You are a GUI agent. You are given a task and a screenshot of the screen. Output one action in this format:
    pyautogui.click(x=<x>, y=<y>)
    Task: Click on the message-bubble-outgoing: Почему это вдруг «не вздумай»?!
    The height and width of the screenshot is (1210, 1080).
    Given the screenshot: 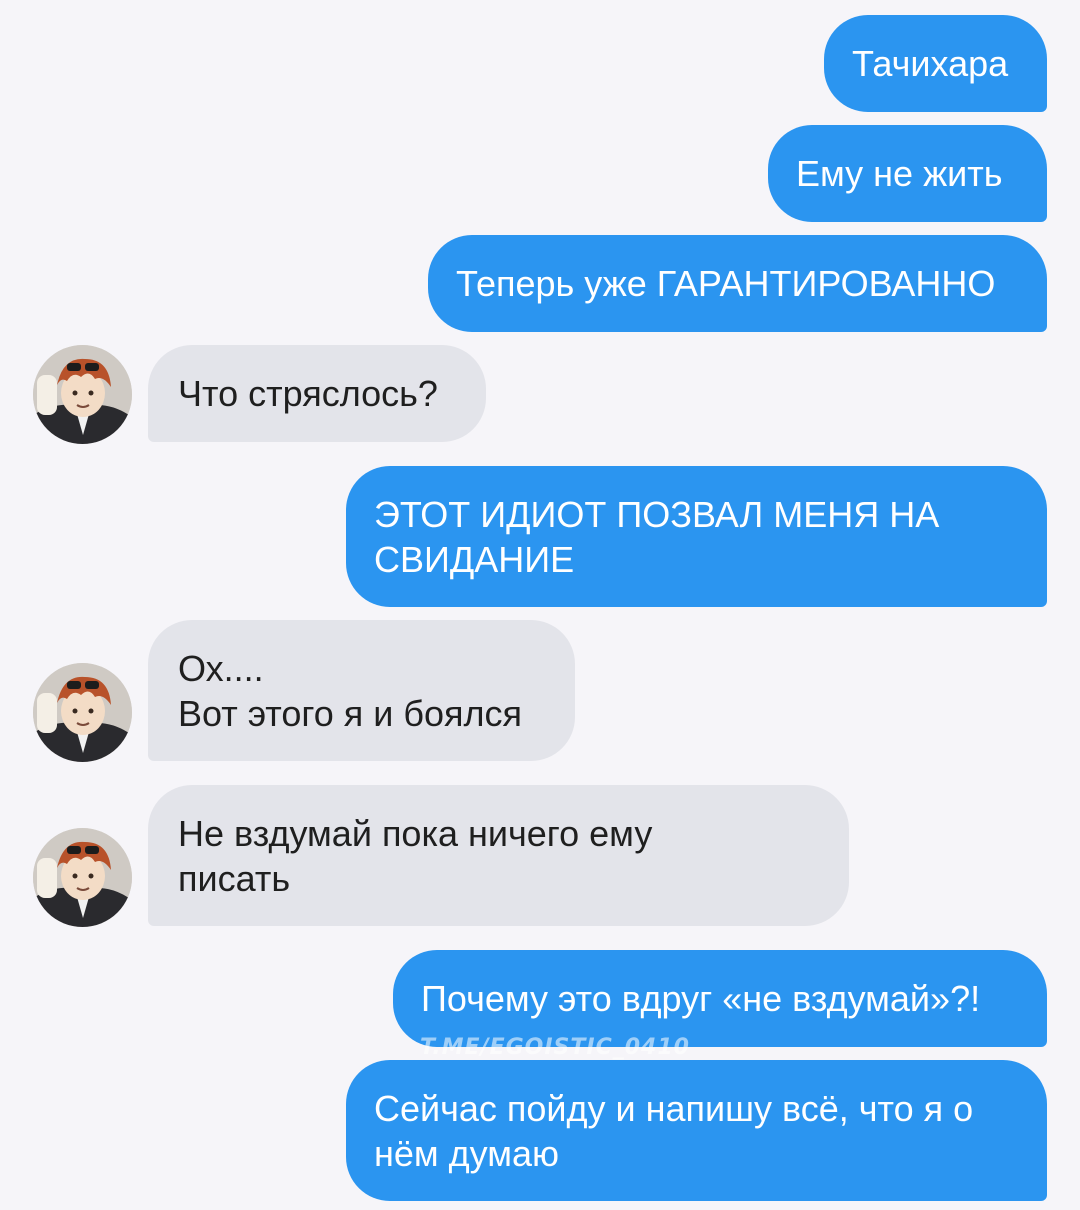 What is the action you would take?
    pyautogui.click(x=720, y=998)
    